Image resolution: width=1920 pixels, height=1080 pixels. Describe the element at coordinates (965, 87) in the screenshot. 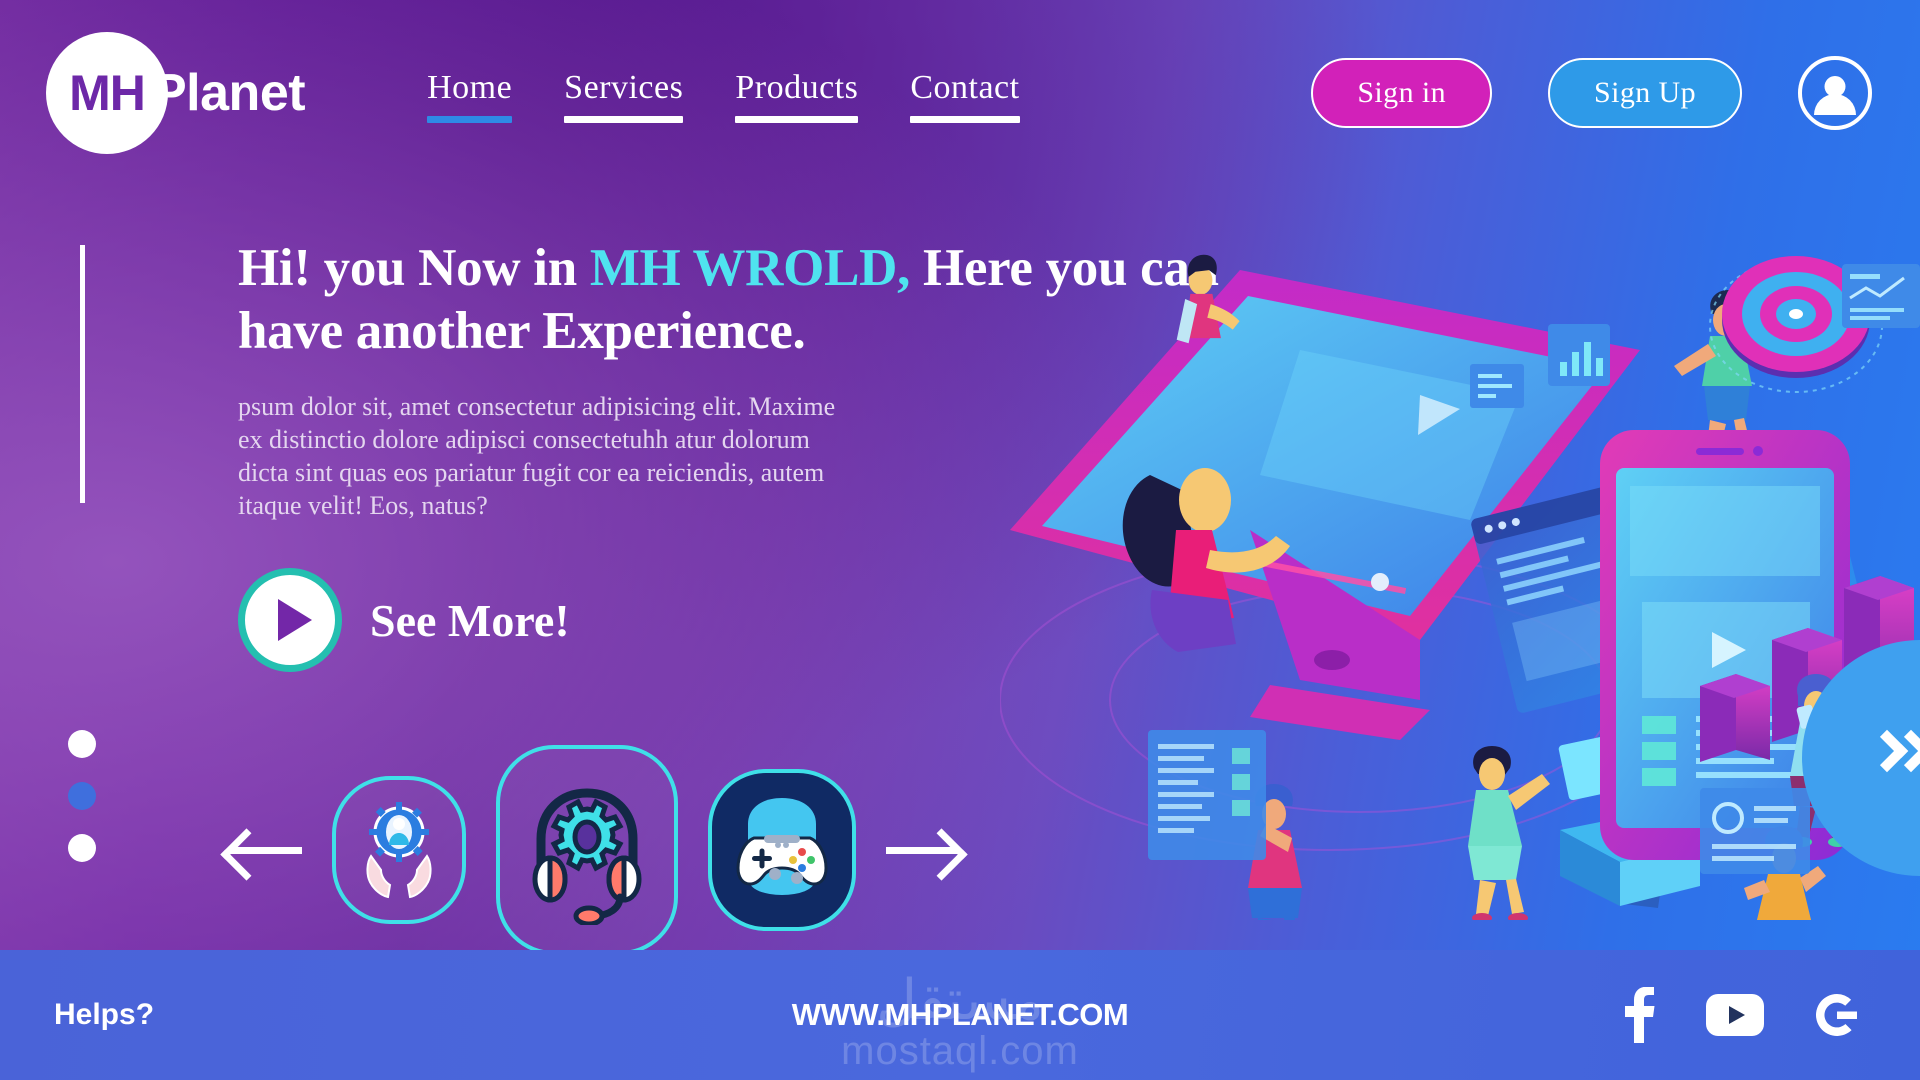

I see `nav-label-contact: Contact` at that location.